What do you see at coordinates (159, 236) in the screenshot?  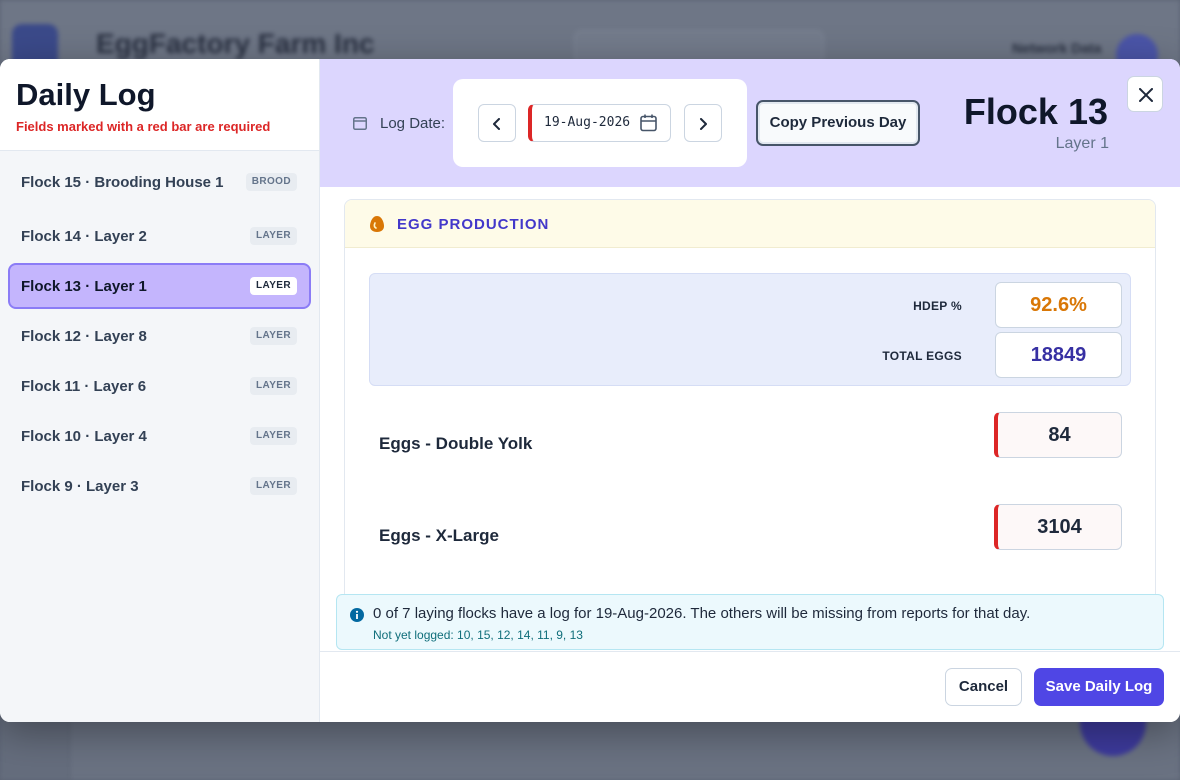 I see `flock-item: Flock 14 · Layer 2 LAYER` at bounding box center [159, 236].